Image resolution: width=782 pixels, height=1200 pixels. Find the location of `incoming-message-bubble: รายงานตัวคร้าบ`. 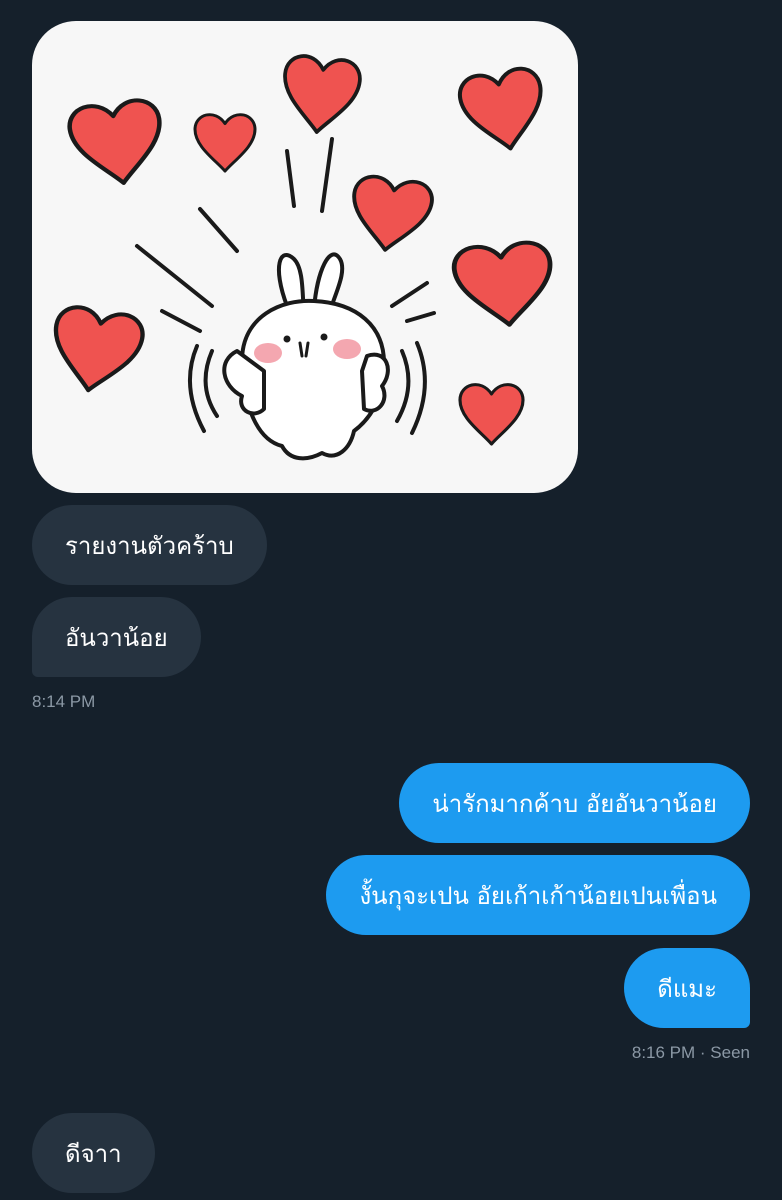

incoming-message-bubble: รายงานตัวคร้าบ is located at coordinates (149, 545).